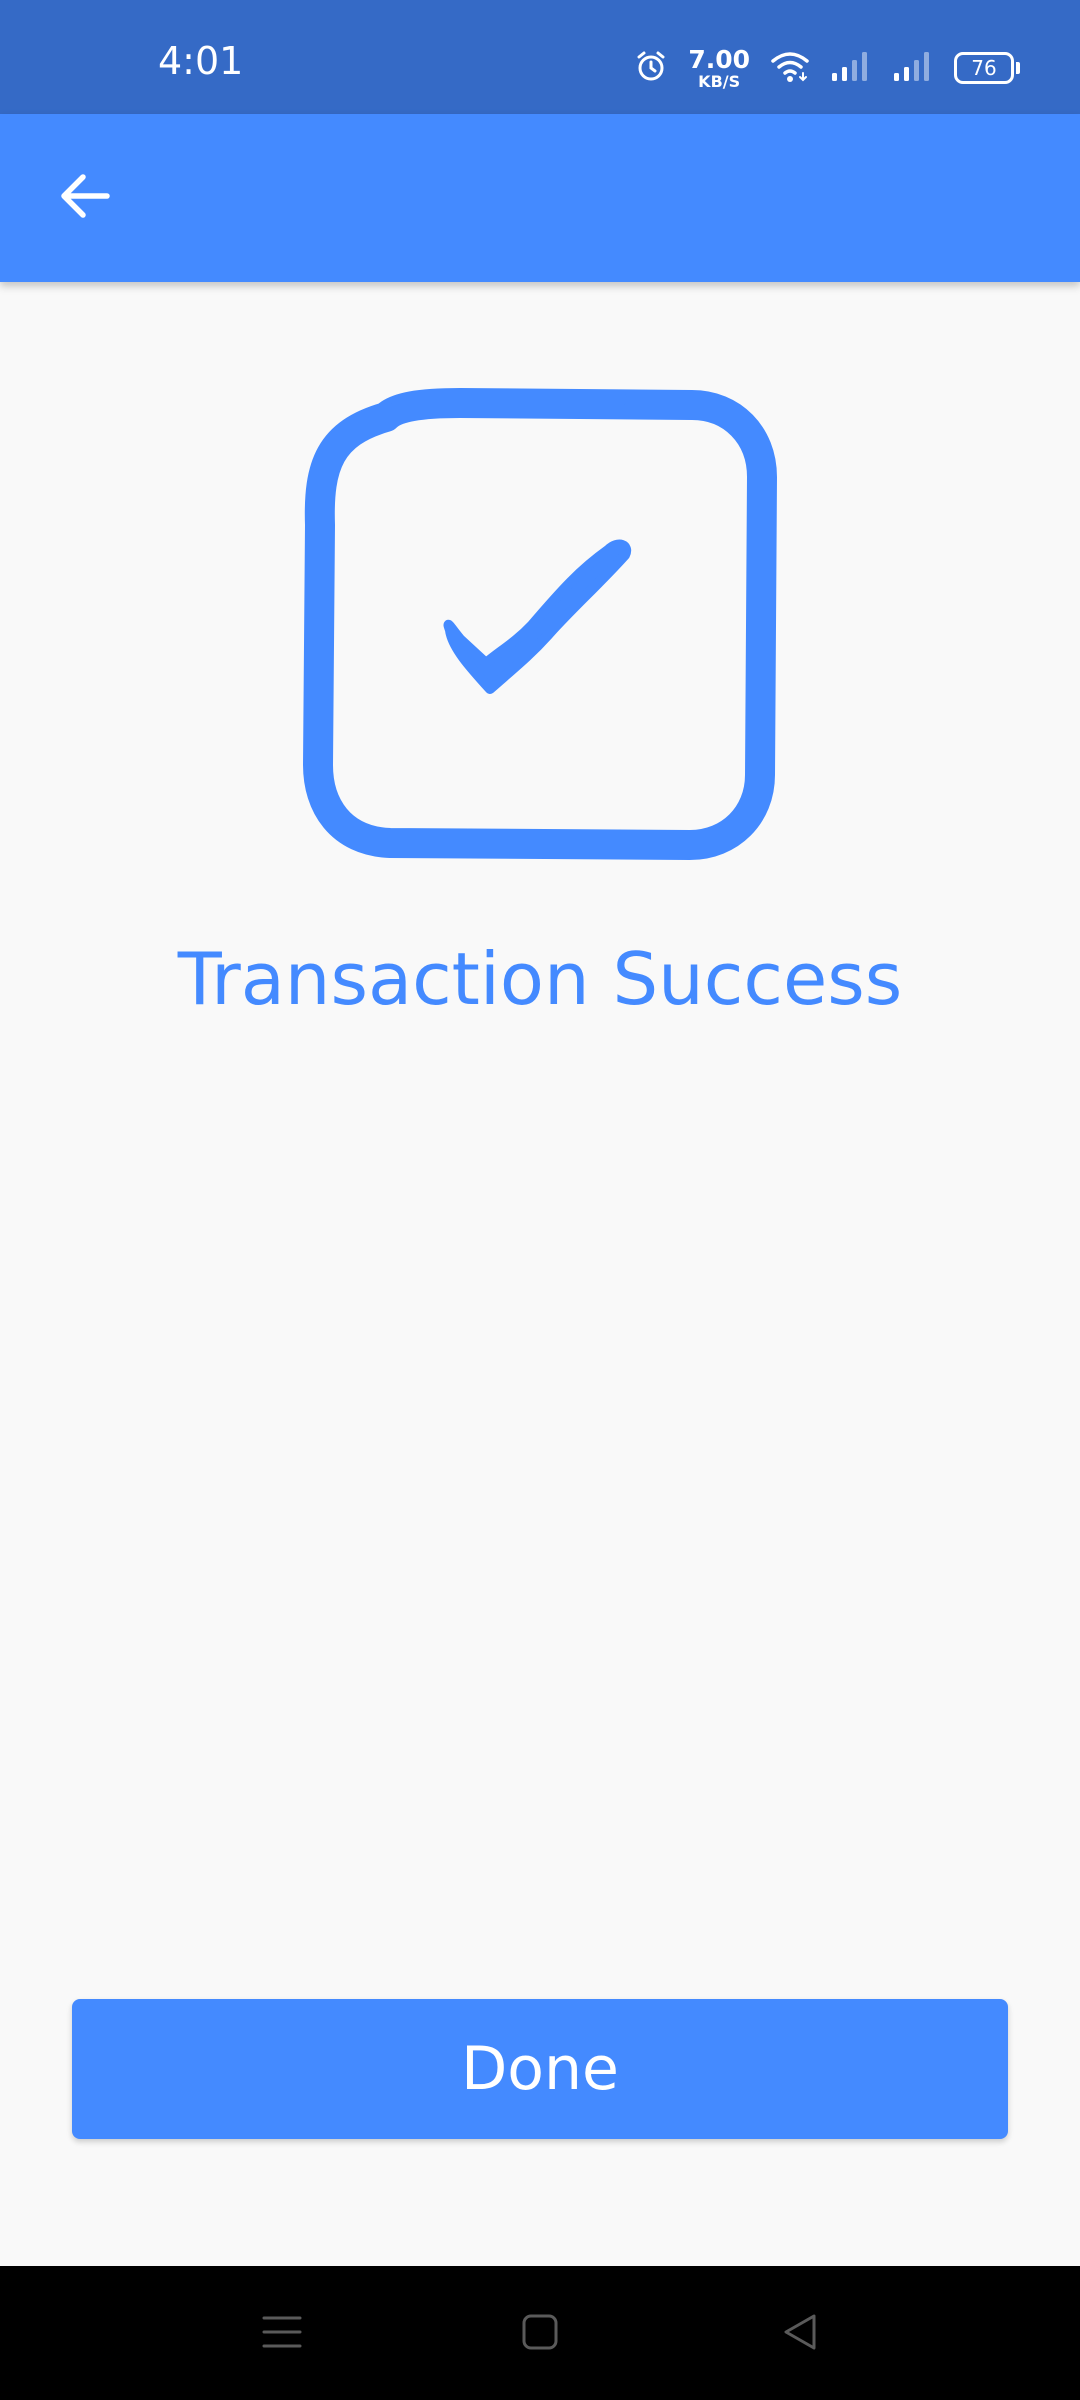  I want to click on page-title: Transaction Success, so click(540, 979).